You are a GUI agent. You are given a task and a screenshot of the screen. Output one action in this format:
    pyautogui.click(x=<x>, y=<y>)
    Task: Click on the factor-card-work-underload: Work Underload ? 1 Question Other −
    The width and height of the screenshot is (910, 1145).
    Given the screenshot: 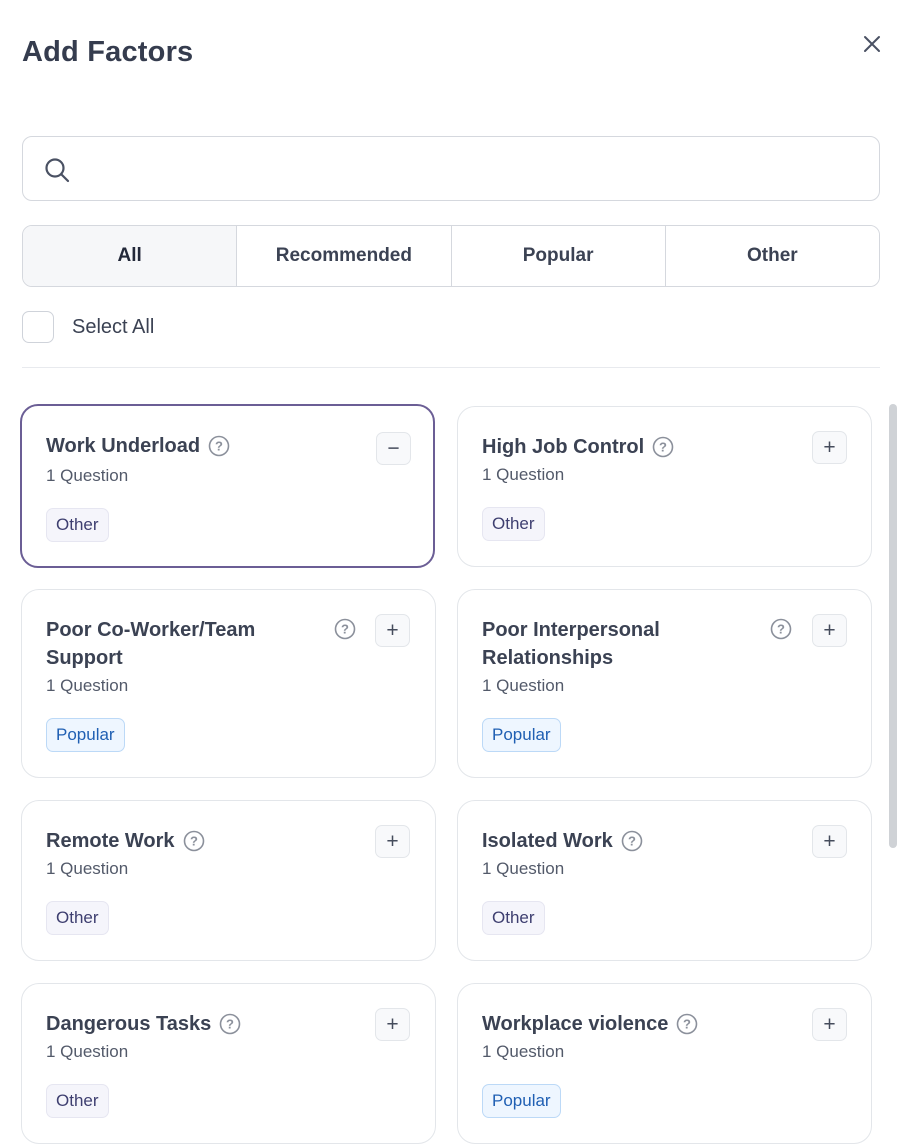 What is the action you would take?
    pyautogui.click(x=227, y=486)
    